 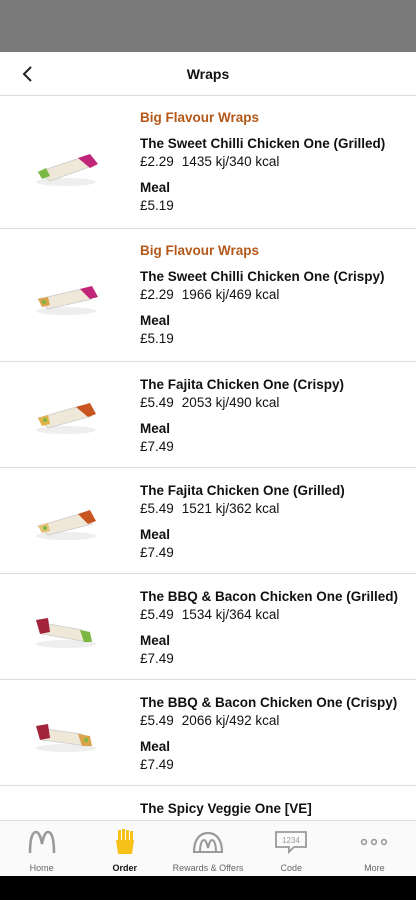 What do you see at coordinates (208, 842) in the screenshot?
I see `rewards-arches-icon` at bounding box center [208, 842].